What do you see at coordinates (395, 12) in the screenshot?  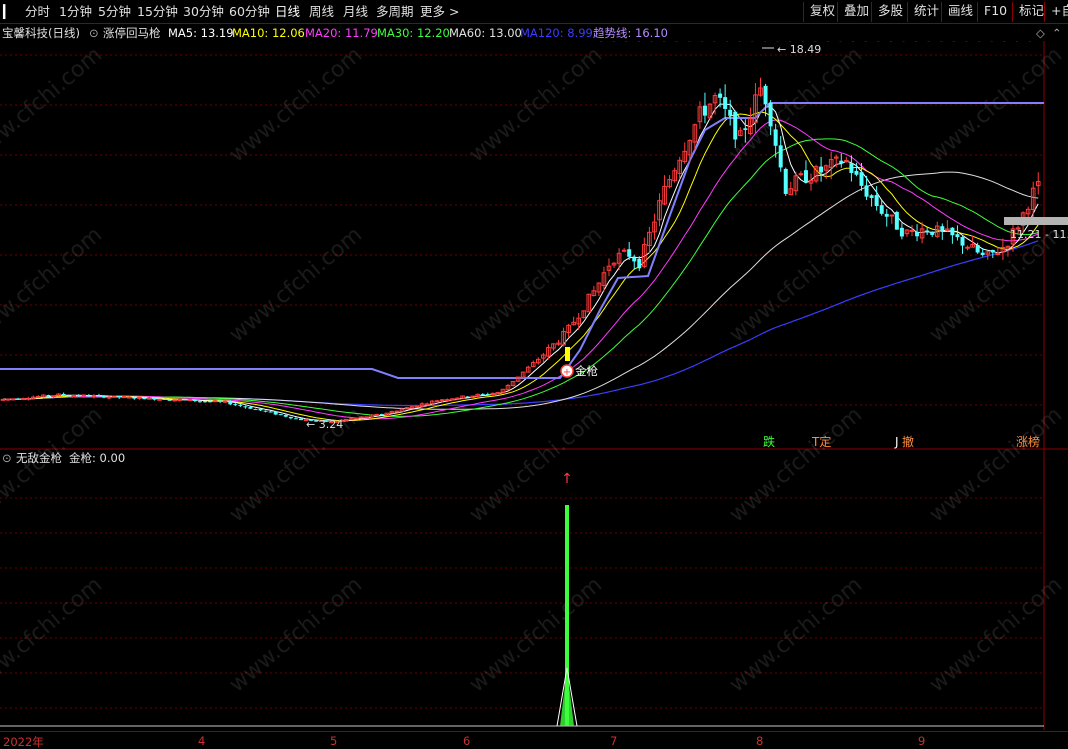 I see `tab-multi-period: 多周期` at bounding box center [395, 12].